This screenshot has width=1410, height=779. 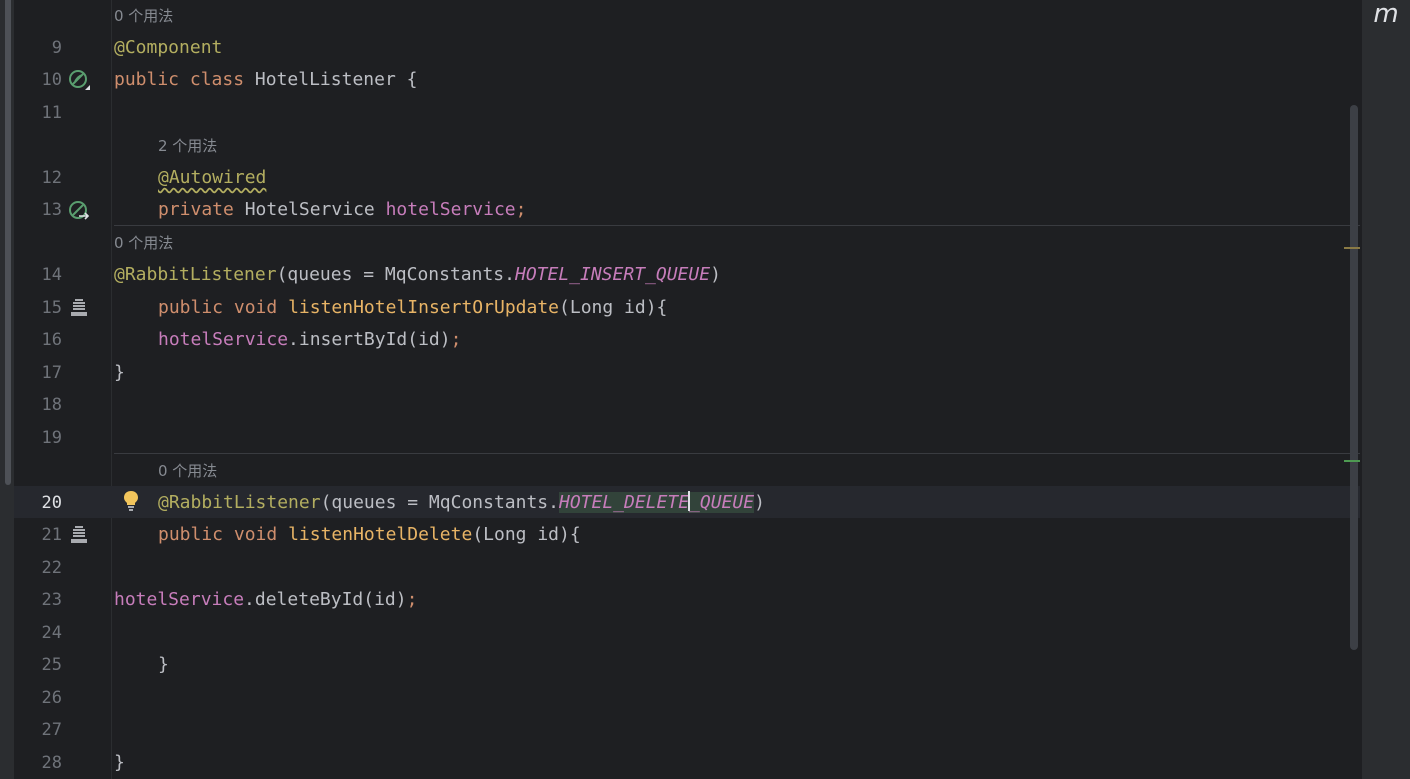 I want to click on annotation-autowired: @Autowired, so click(x=212, y=177).